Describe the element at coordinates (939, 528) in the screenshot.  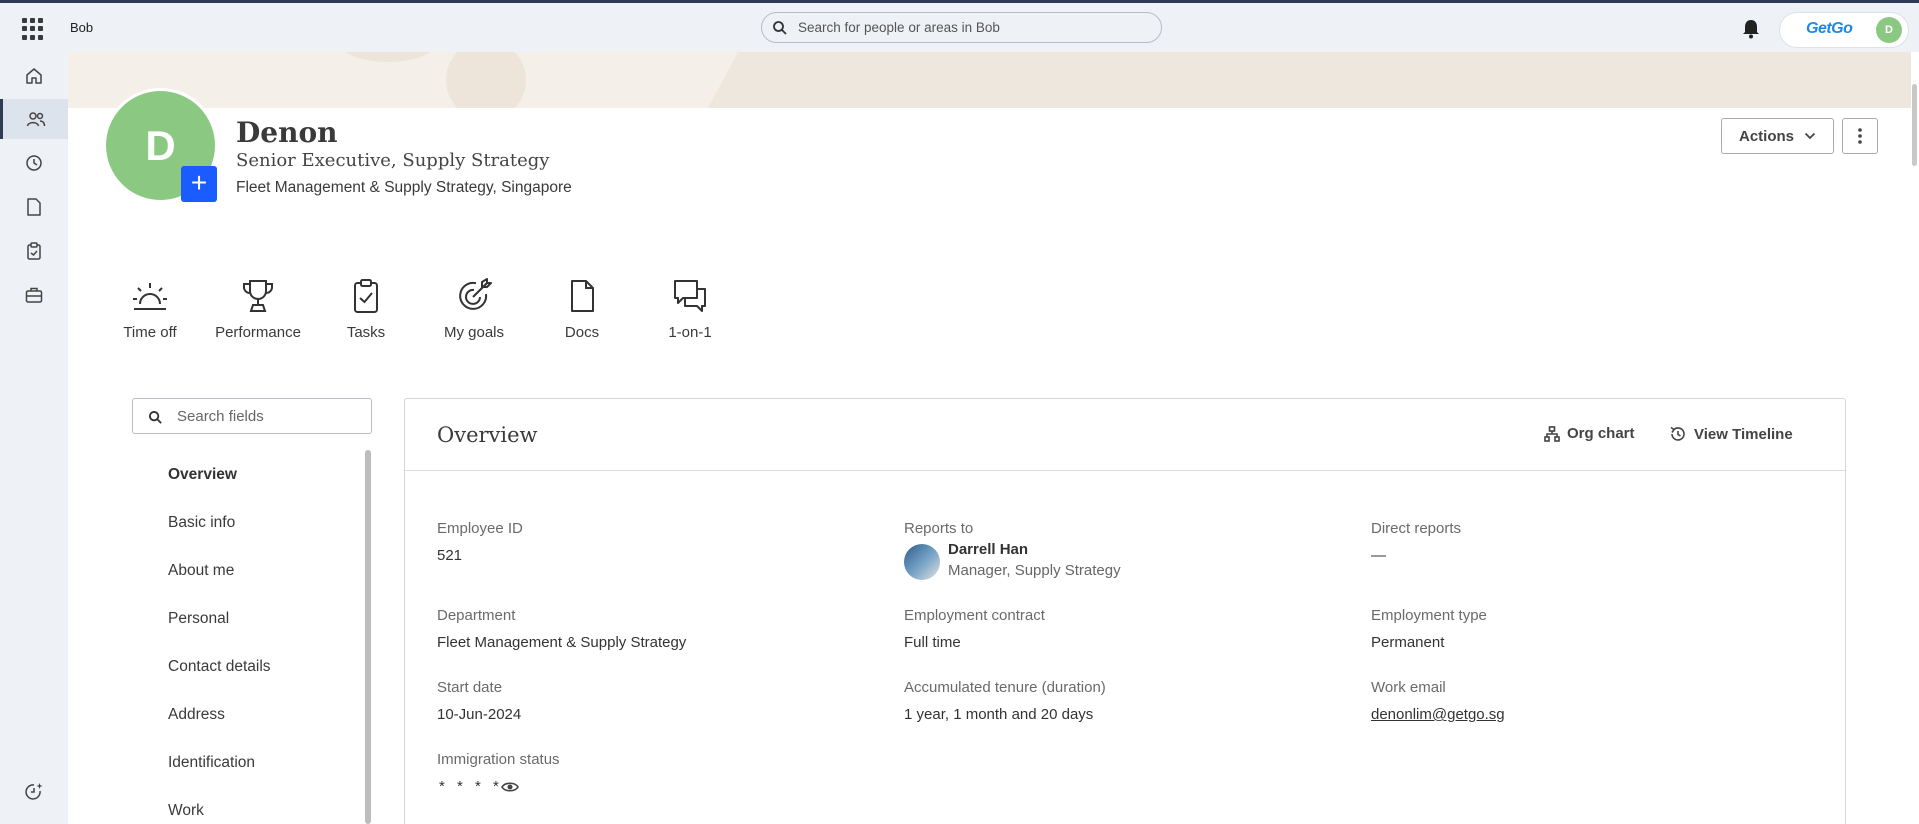
I see `reports-to-label: Reports to` at that location.